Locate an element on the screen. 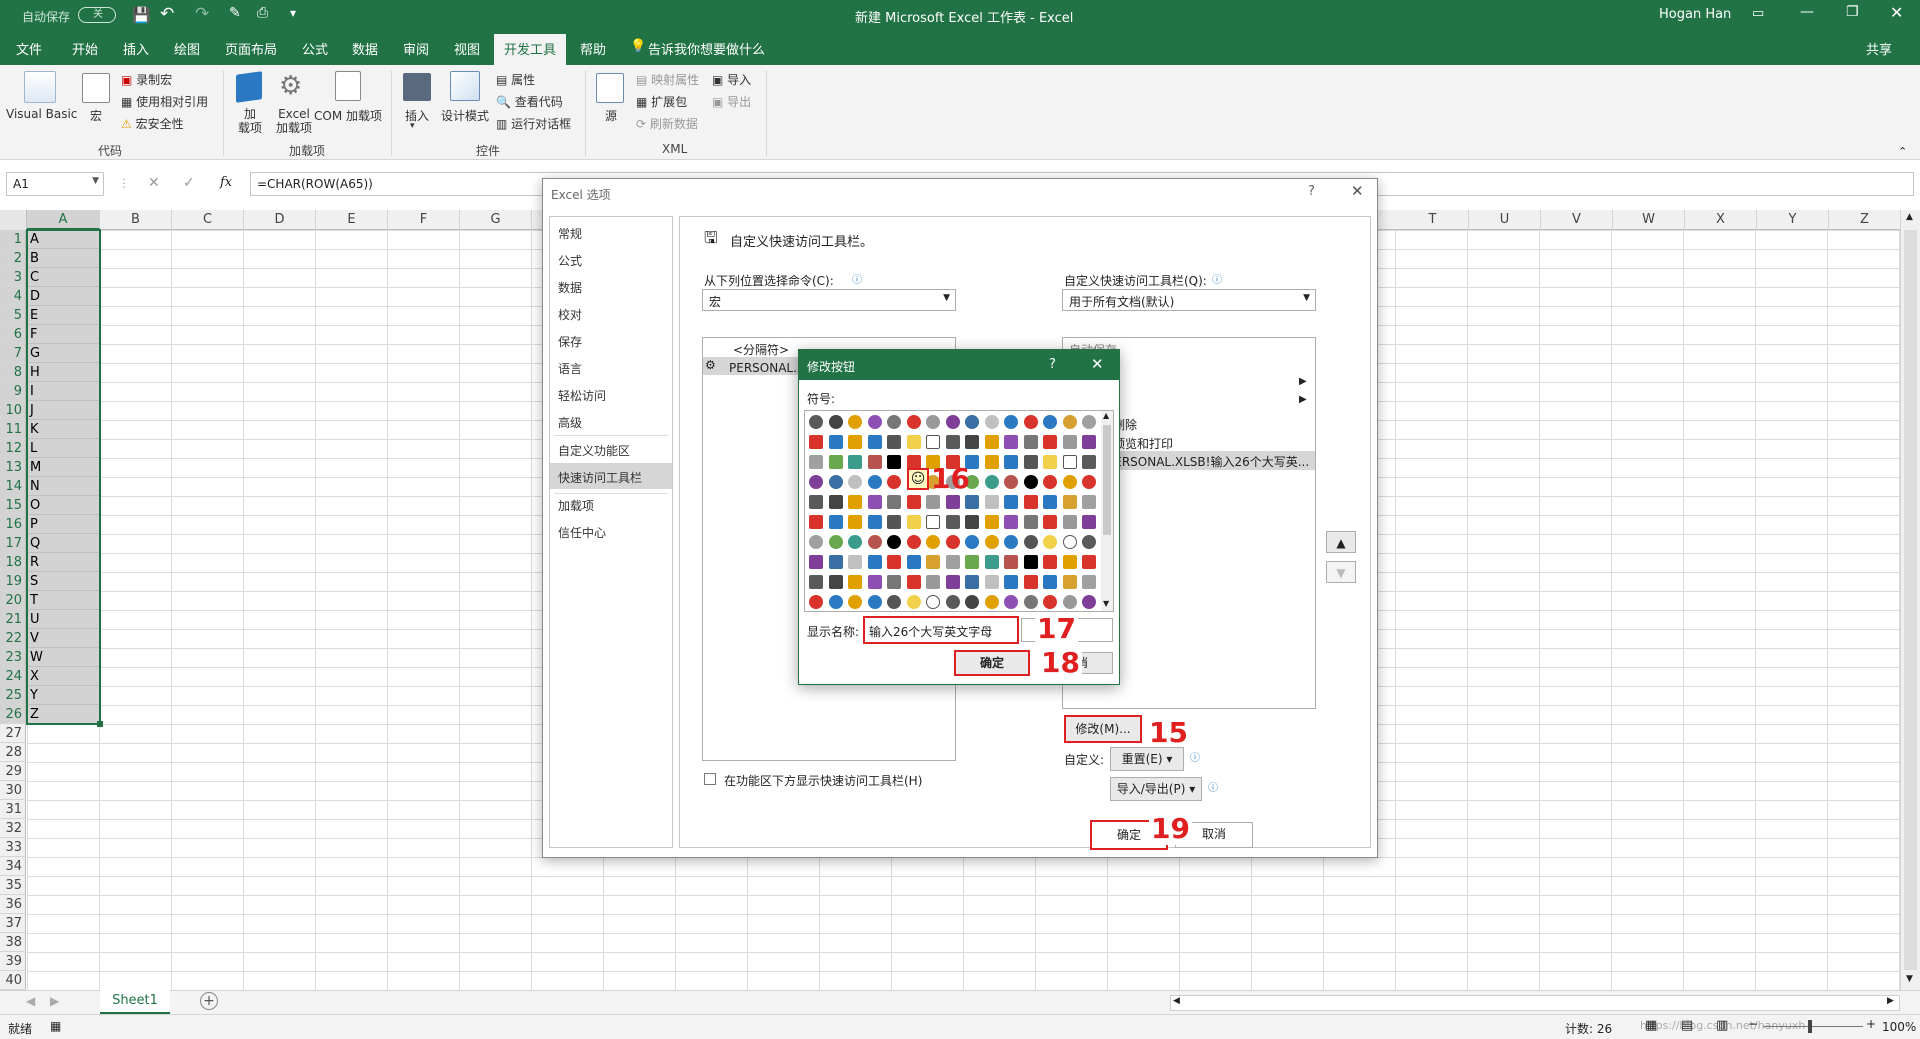  row-header: 32 is located at coordinates (13, 828).